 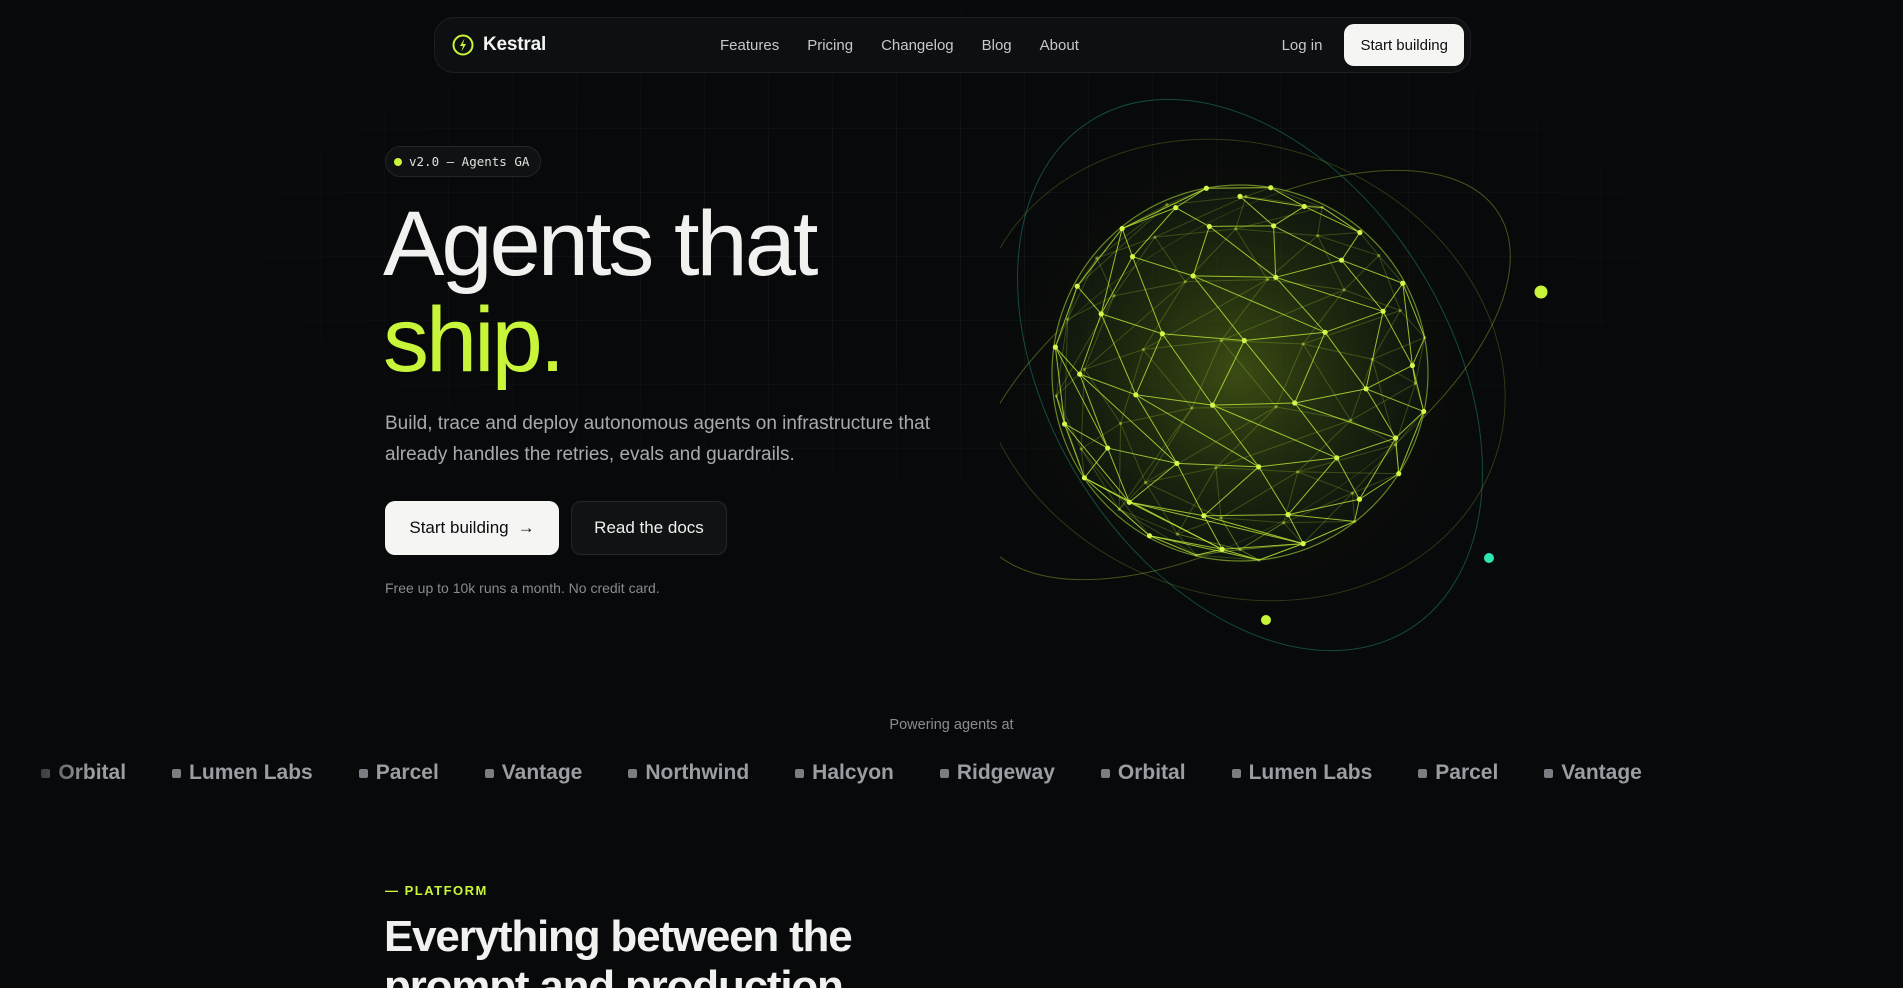 I want to click on hero-start-building-button: Start building →, so click(x=472, y=528).